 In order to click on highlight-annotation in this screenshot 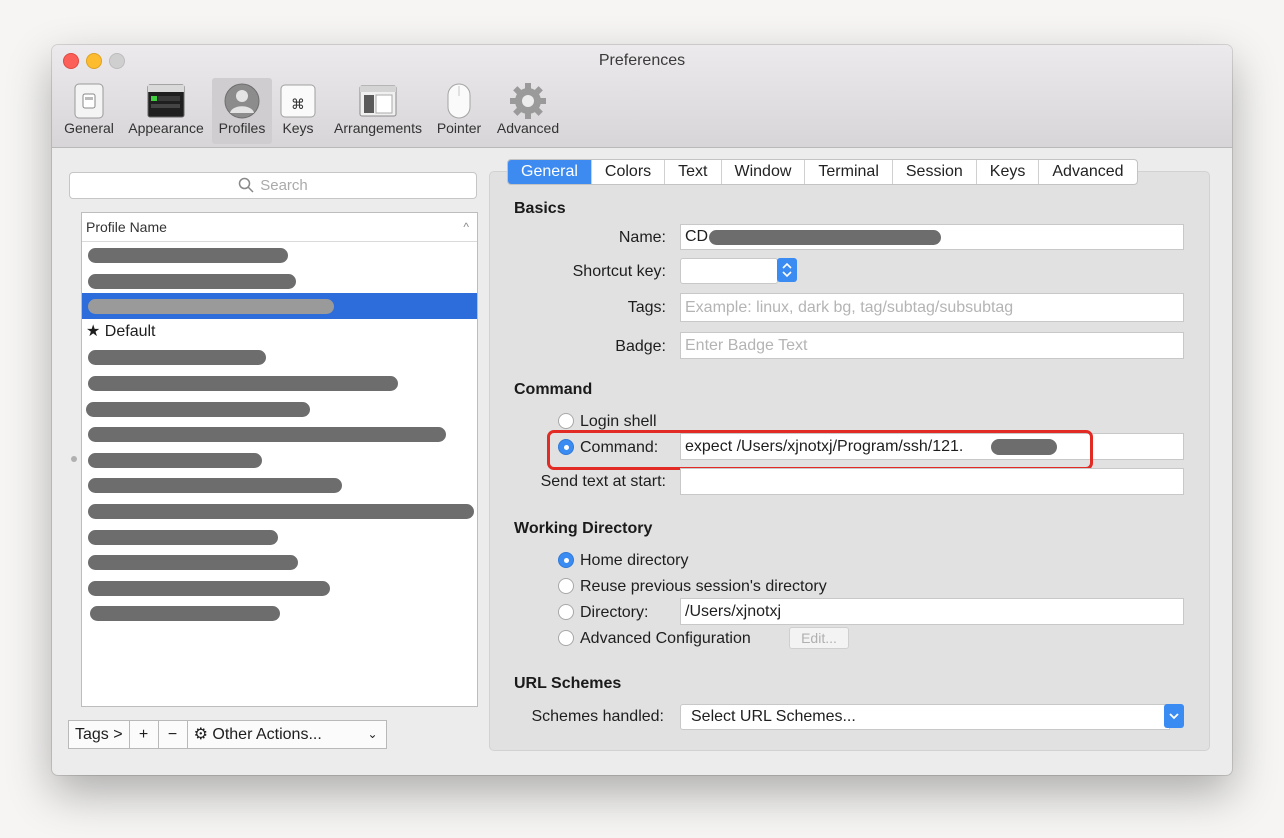, I will do `click(820, 450)`.